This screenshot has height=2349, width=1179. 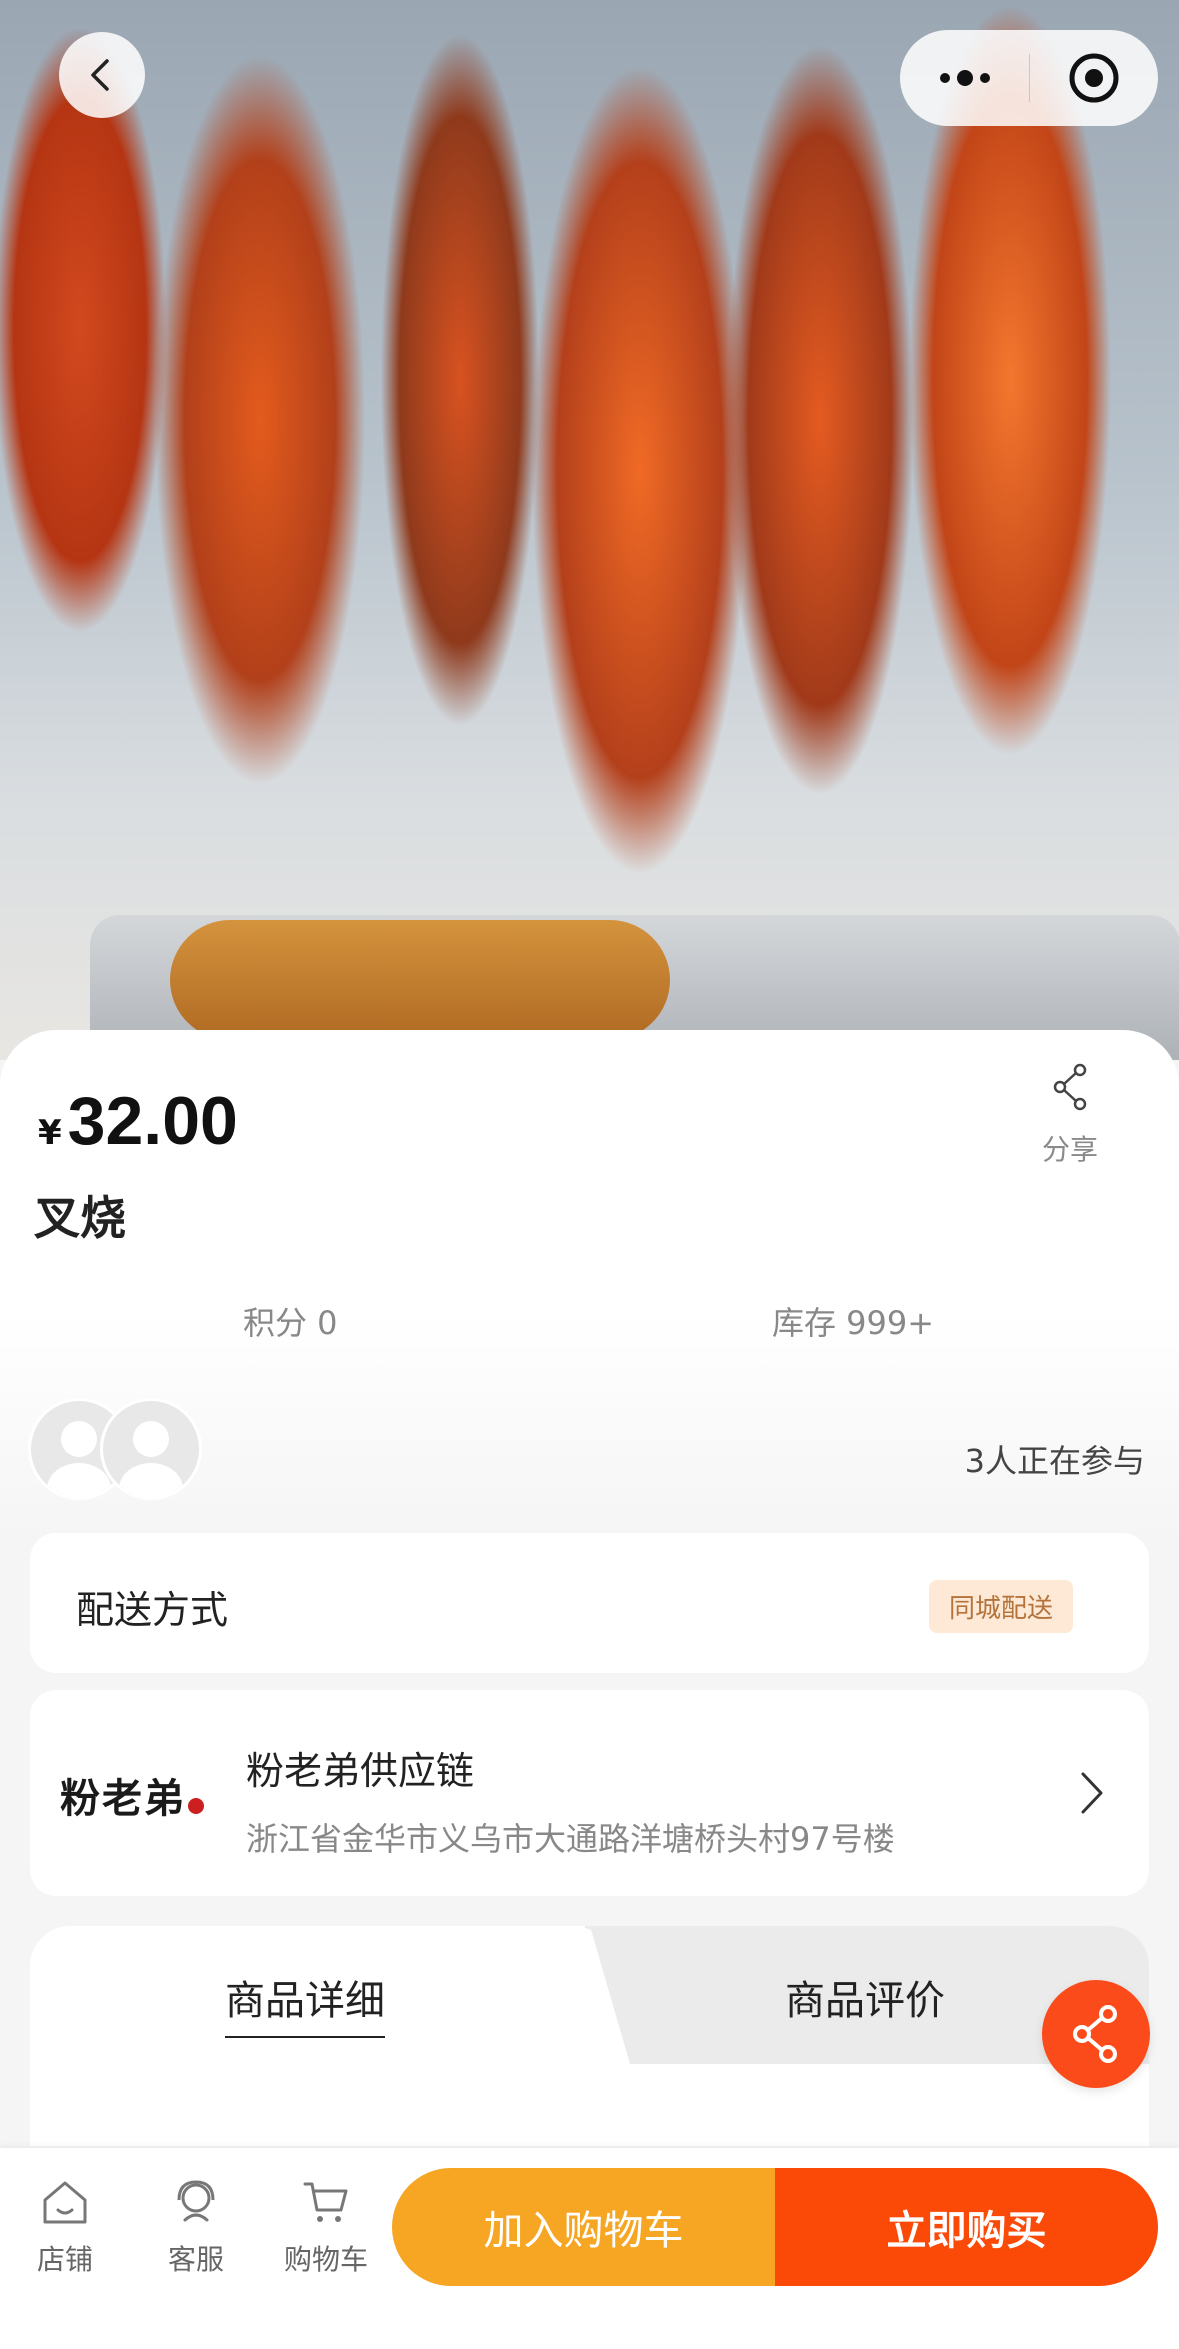 I want to click on stock: 库存 999+, so click(x=853, y=1323).